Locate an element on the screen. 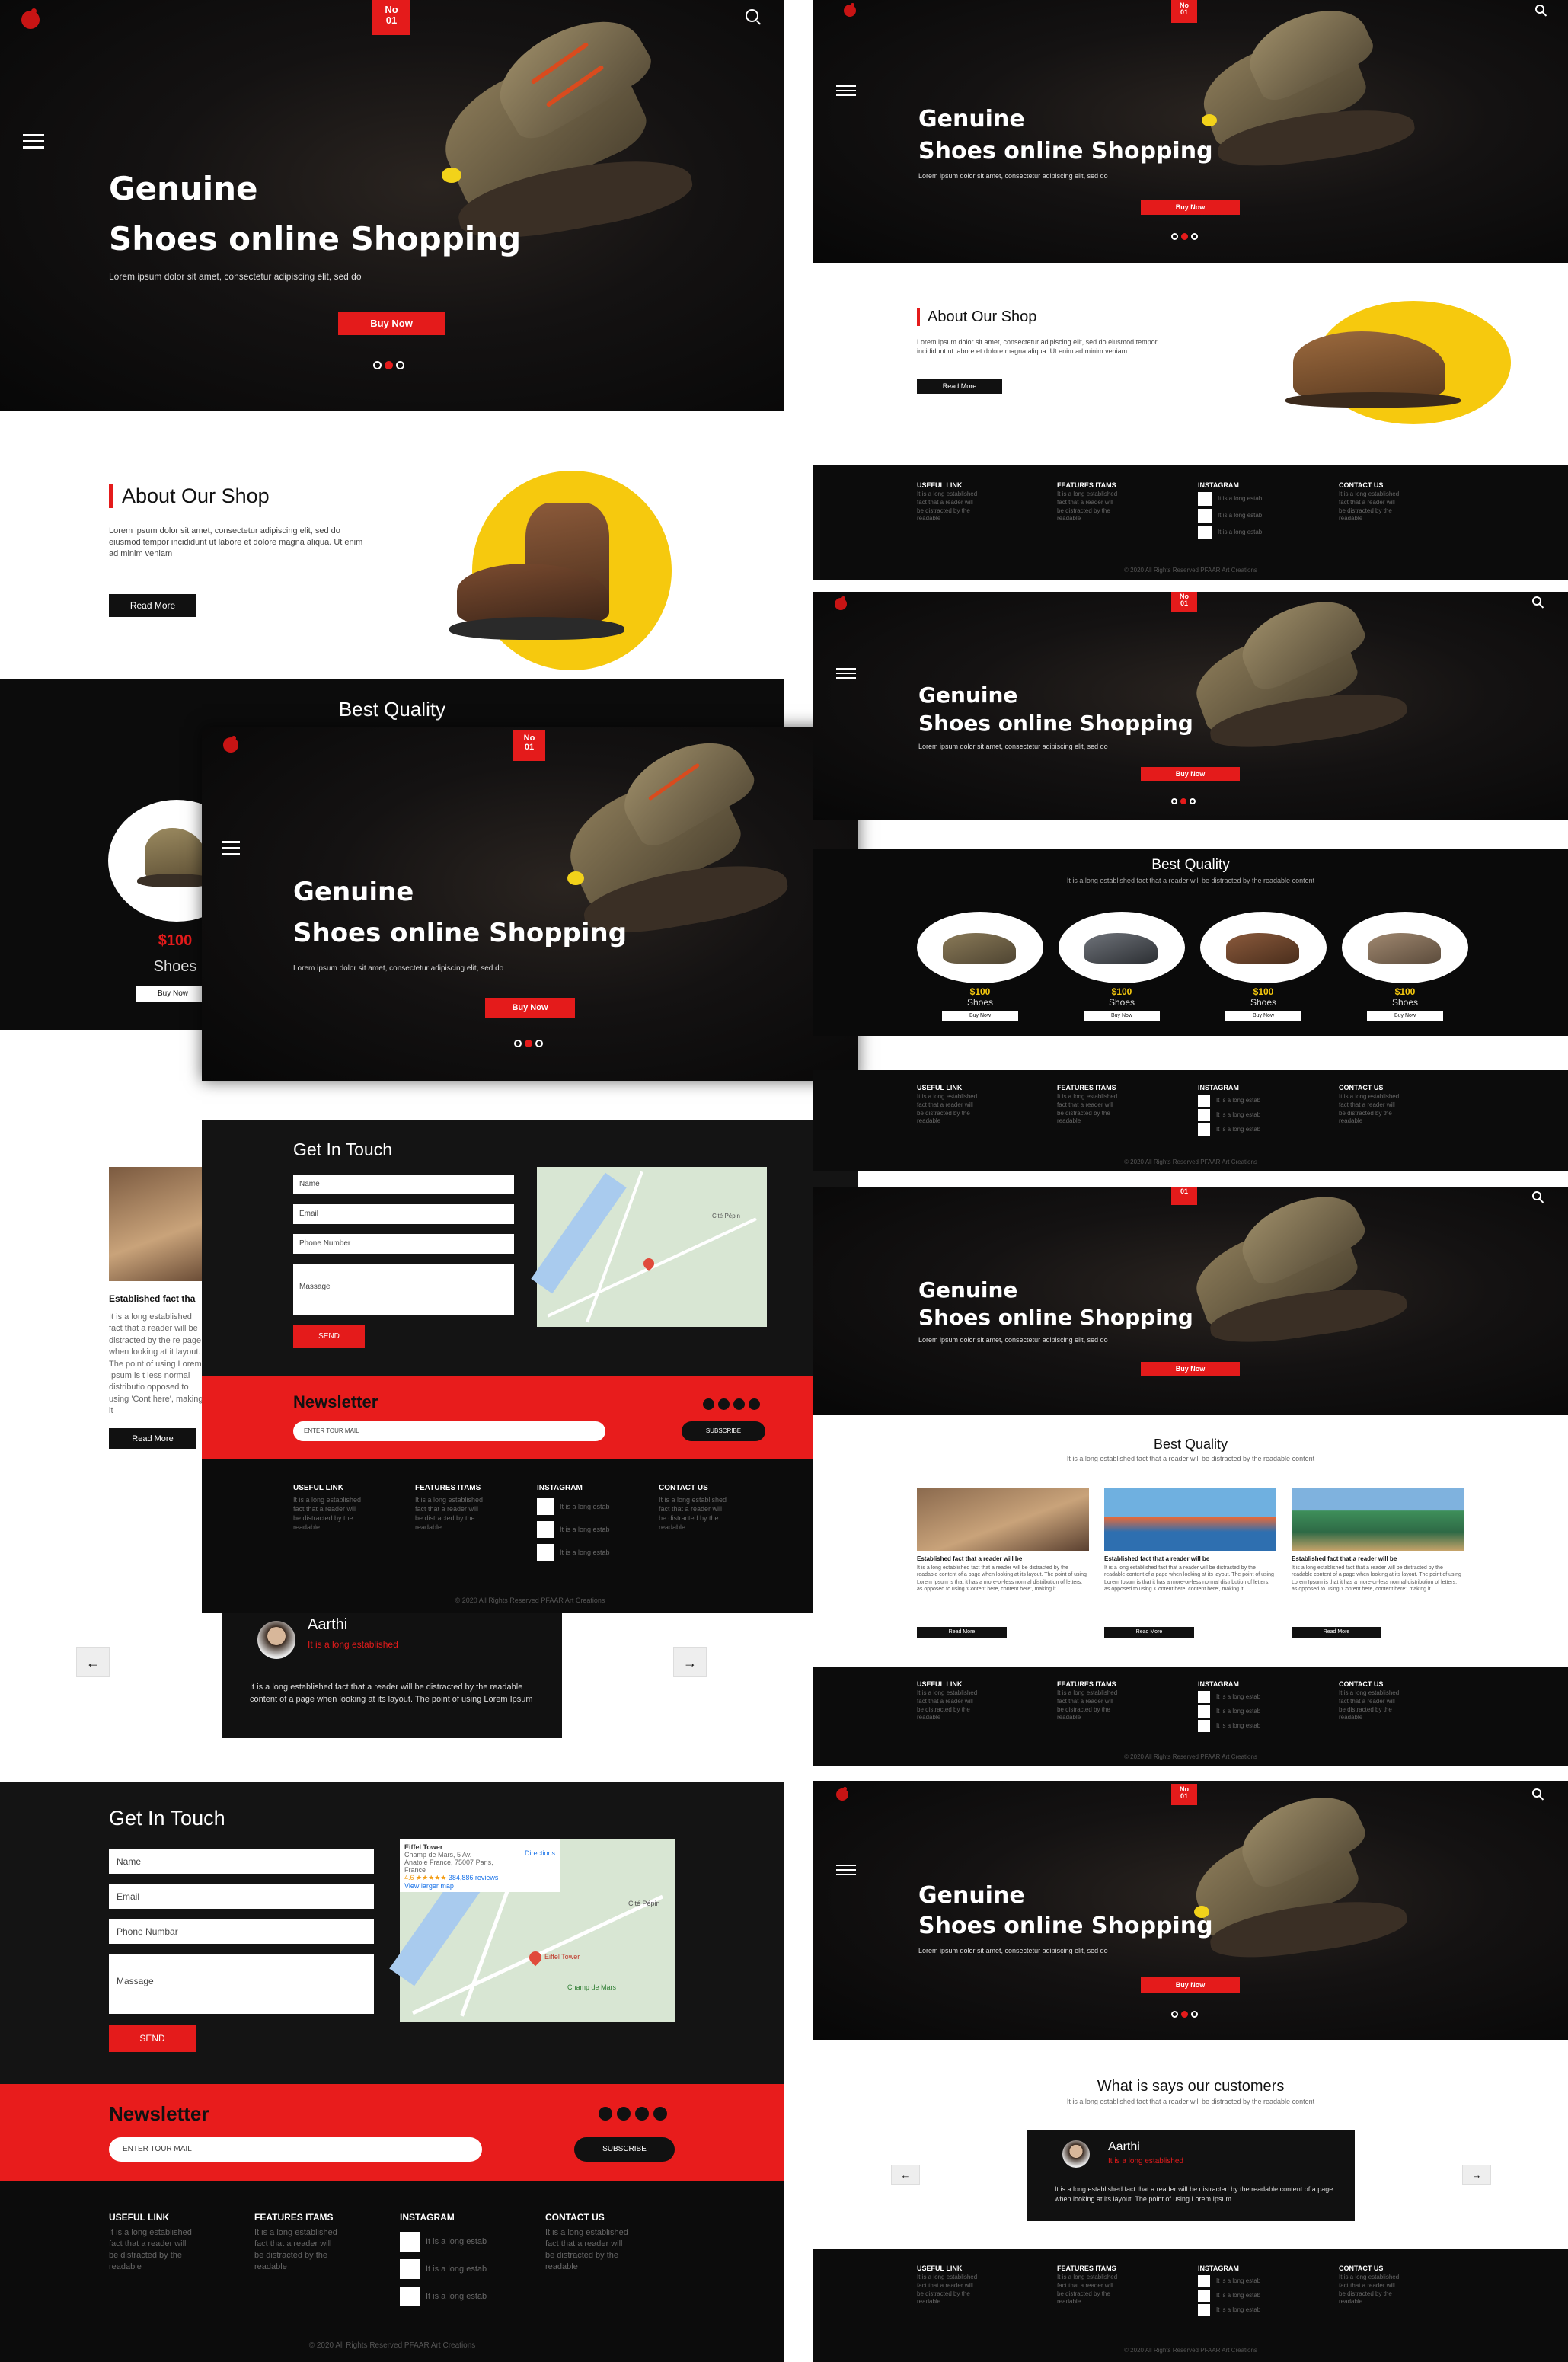 The height and width of the screenshot is (2362, 1568). product-shoe-image is located at coordinates (1405, 948).